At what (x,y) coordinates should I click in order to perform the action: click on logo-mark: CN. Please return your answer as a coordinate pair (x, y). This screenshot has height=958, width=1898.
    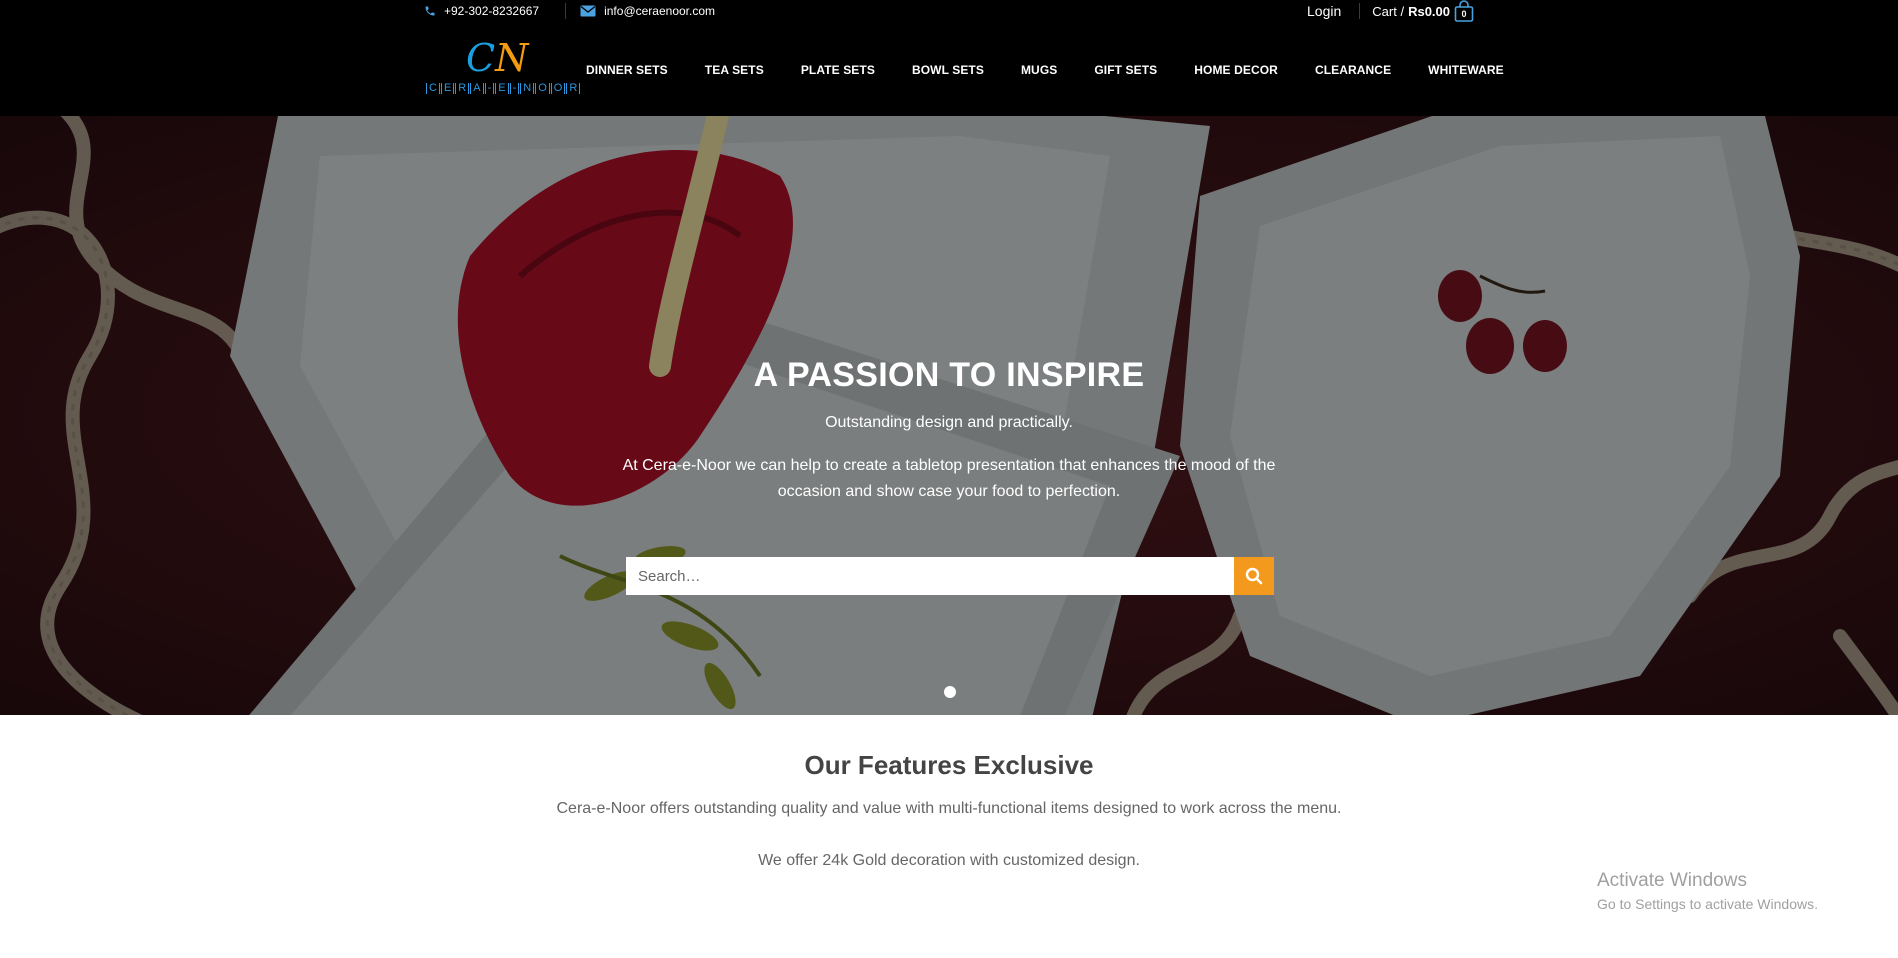
    Looking at the image, I should click on (497, 58).